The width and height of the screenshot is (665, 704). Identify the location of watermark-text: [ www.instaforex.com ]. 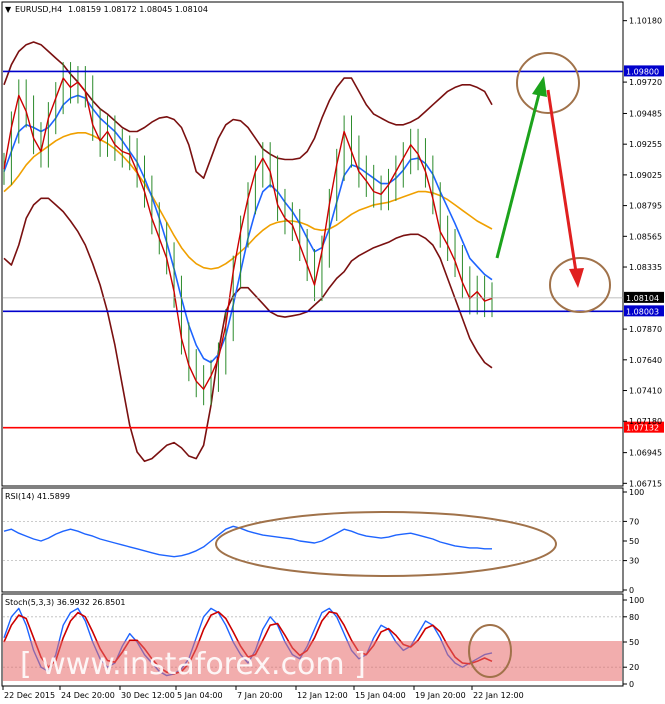
(193, 664).